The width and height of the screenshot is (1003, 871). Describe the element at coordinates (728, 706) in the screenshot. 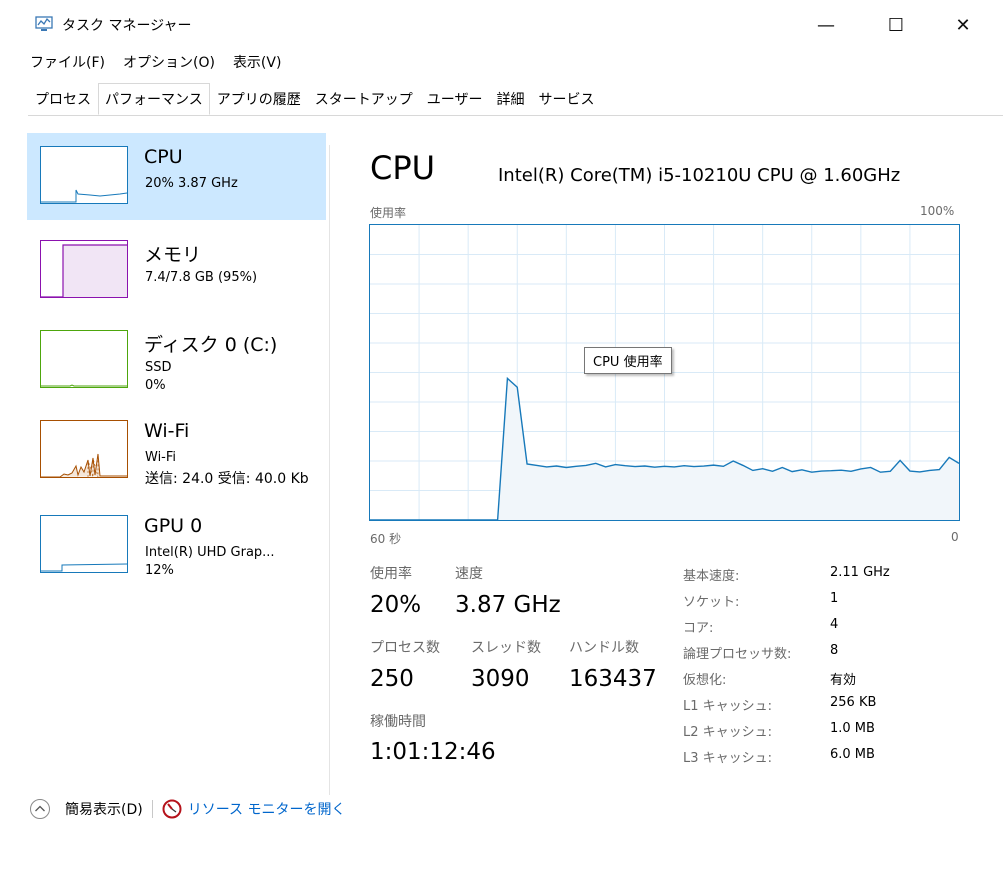

I see `detail-key-l1-cache: L1 キャッシュ:` at that location.